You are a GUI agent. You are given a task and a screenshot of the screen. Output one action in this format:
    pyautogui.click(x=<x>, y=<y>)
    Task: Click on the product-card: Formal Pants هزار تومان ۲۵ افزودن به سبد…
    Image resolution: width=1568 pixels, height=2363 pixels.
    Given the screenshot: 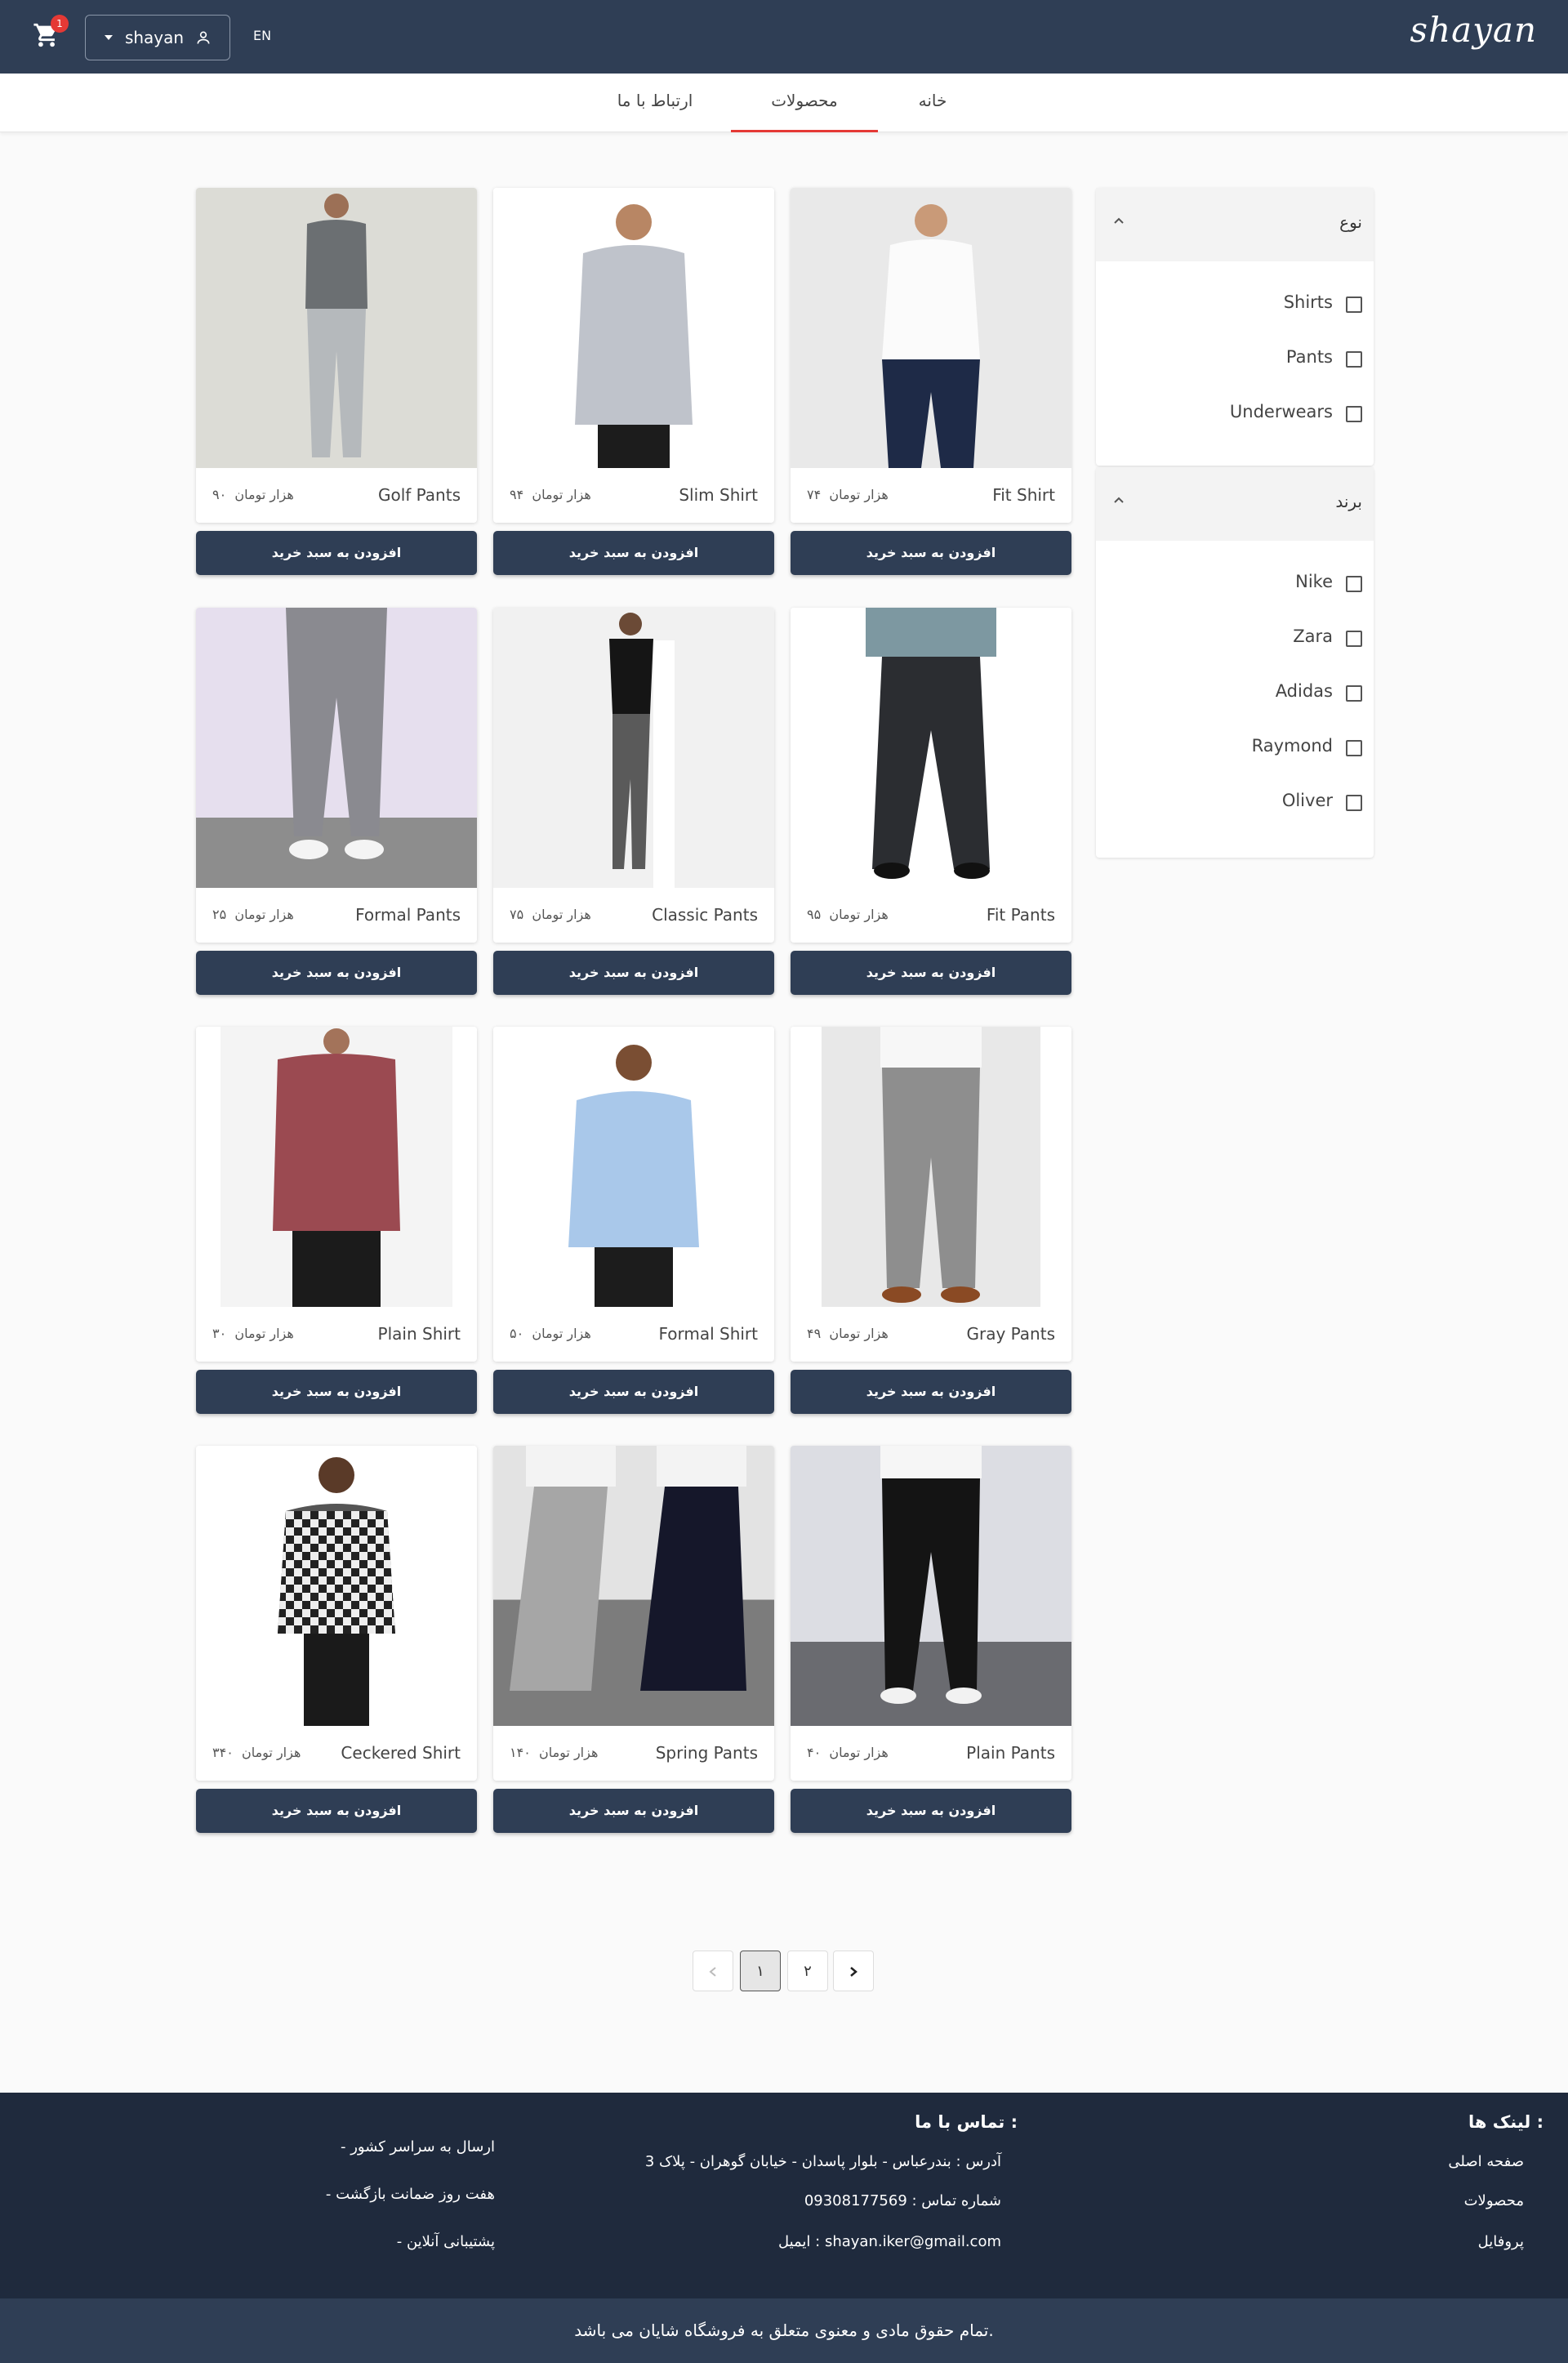 What is the action you would take?
    pyautogui.click(x=336, y=802)
    